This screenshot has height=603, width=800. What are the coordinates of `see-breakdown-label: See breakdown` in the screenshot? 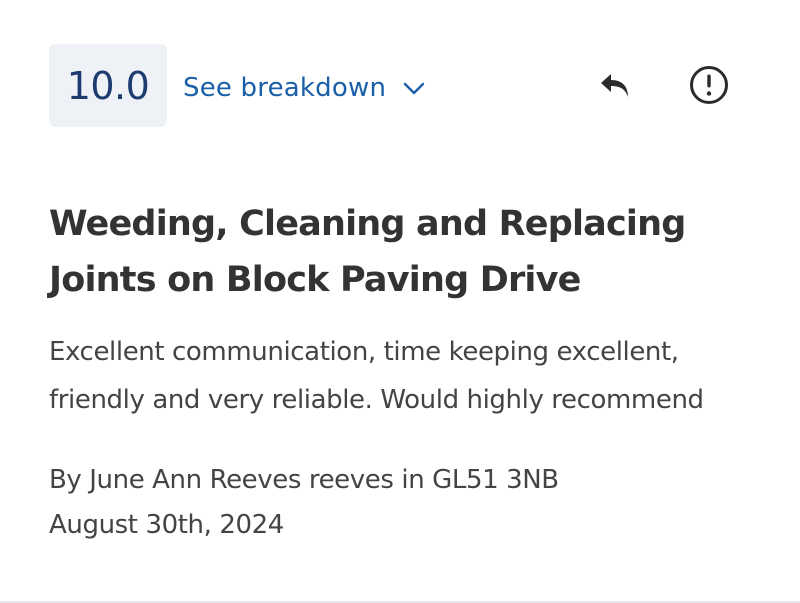 It's located at (285, 88).